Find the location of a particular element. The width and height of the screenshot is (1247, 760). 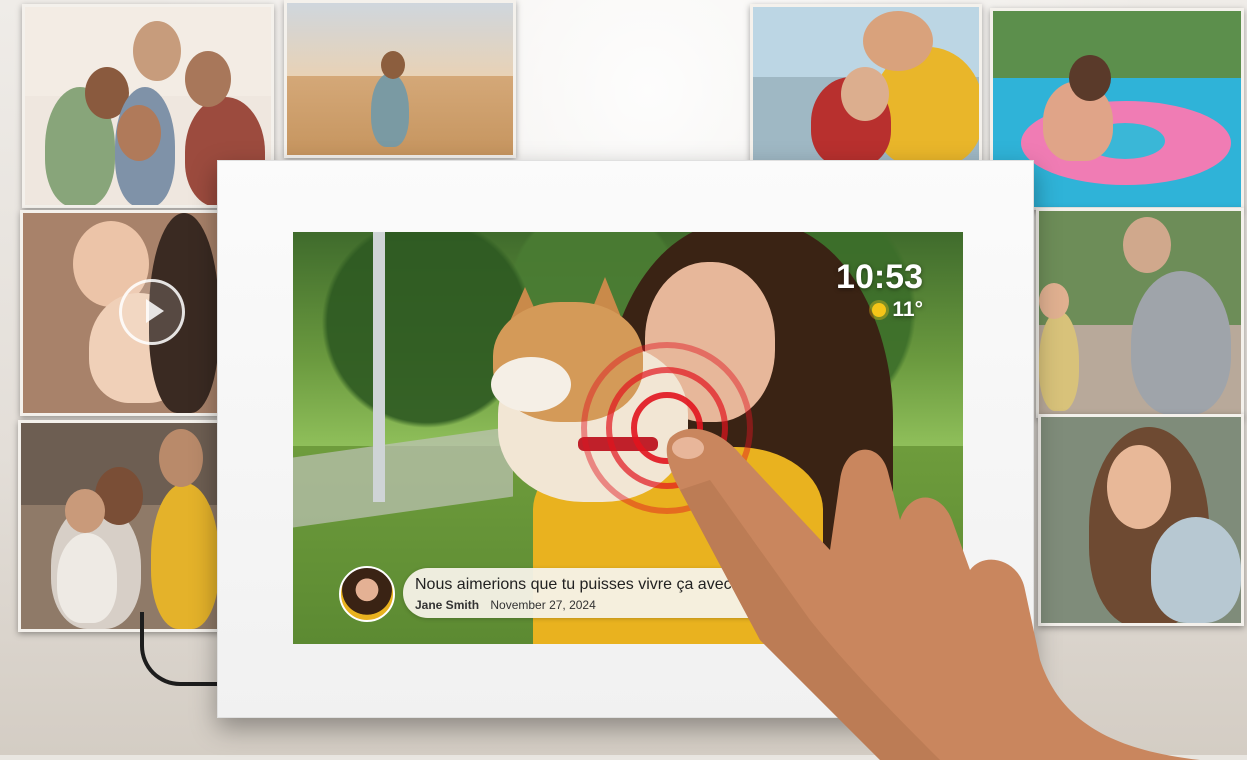

dog-muzzle is located at coordinates (531, 384).